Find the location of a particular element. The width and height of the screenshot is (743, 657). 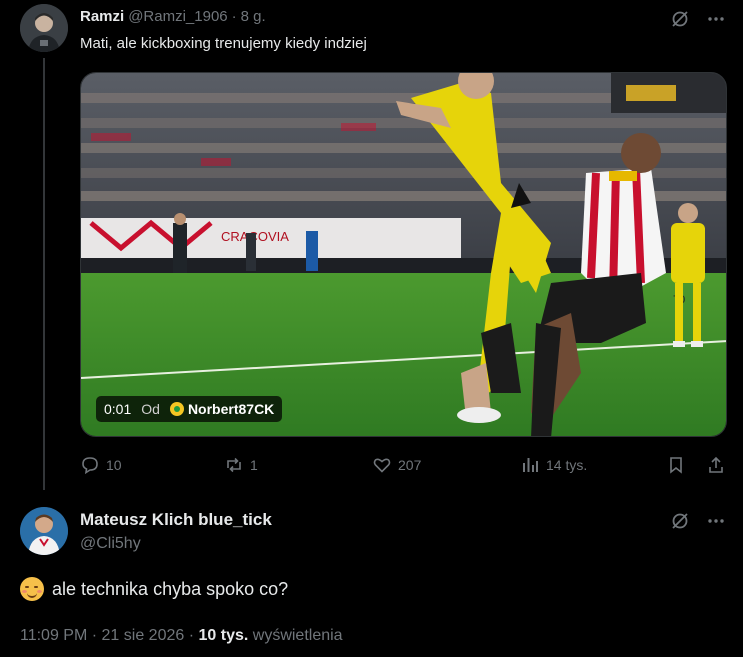

video-source-user: Norbert87CK is located at coordinates (222, 409).